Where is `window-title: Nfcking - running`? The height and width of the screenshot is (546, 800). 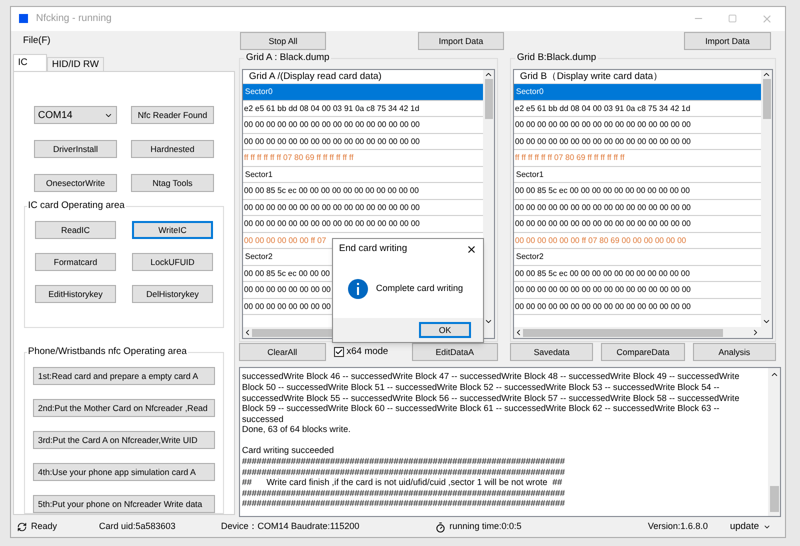
window-title: Nfcking - running is located at coordinates (74, 19).